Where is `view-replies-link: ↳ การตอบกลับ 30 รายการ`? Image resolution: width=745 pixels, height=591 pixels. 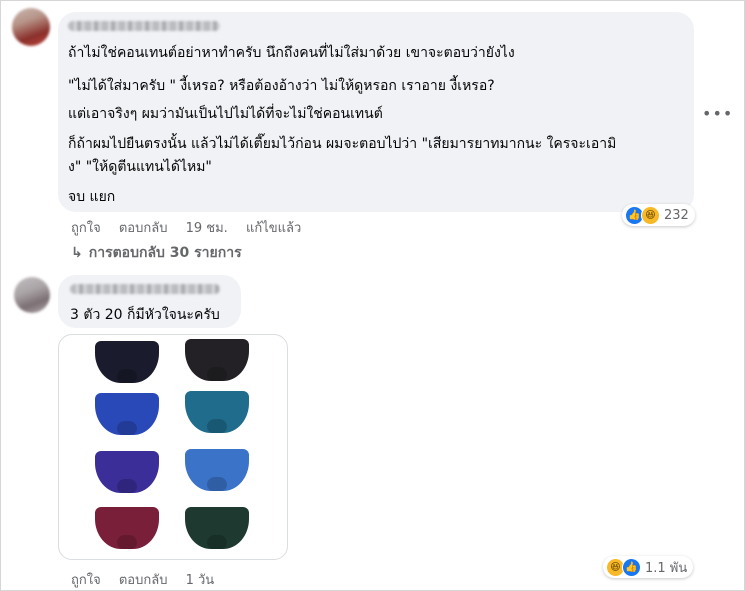
view-replies-link: ↳ การตอบกลับ 30 รายการ is located at coordinates (156, 253).